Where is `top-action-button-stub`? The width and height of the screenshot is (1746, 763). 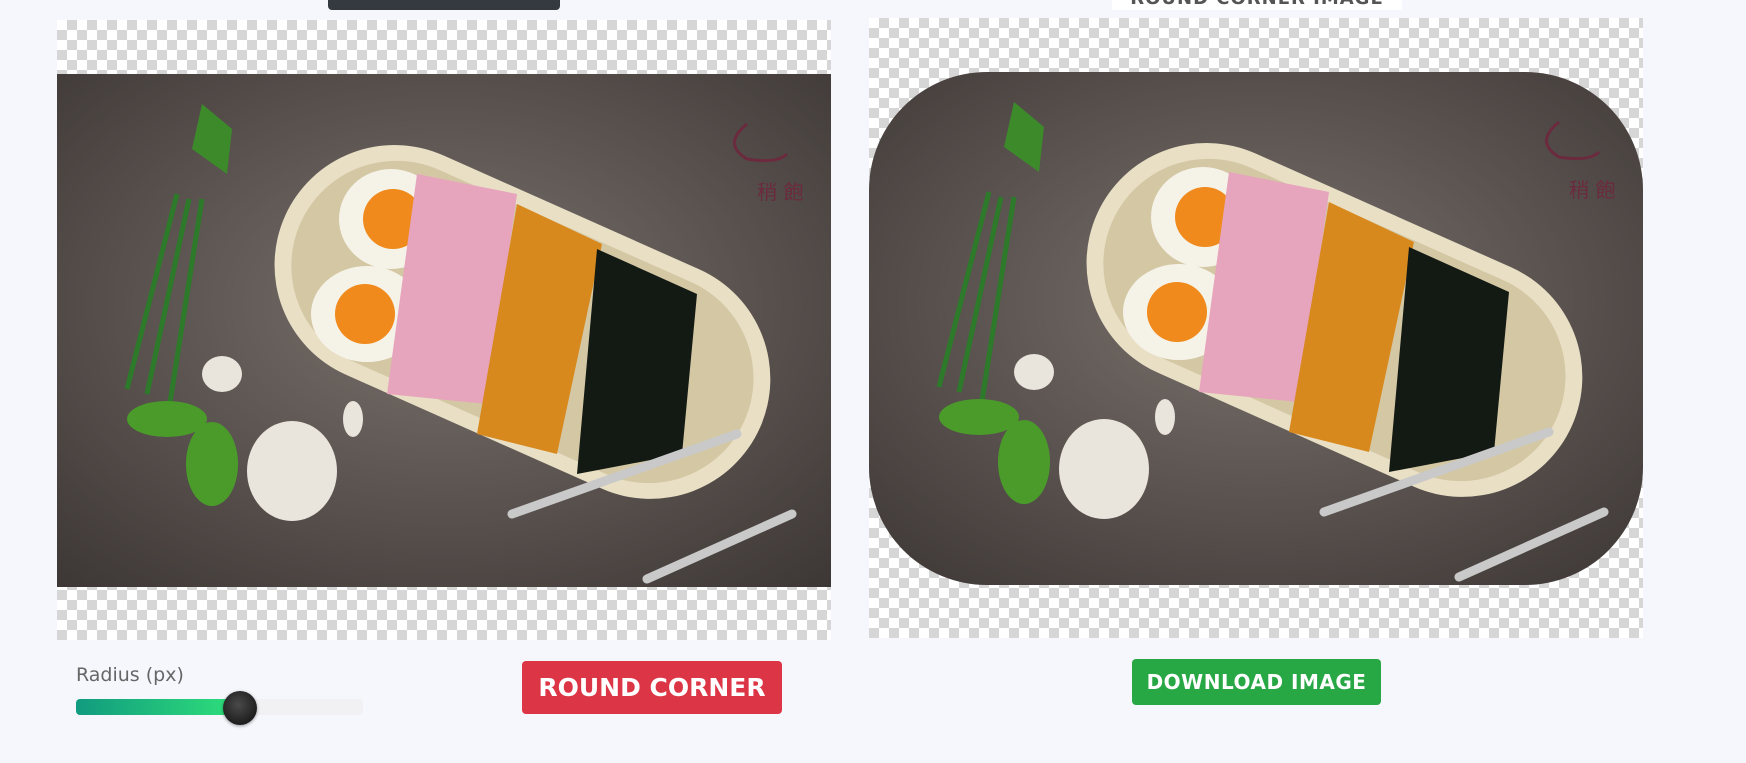 top-action-button-stub is located at coordinates (444, 5).